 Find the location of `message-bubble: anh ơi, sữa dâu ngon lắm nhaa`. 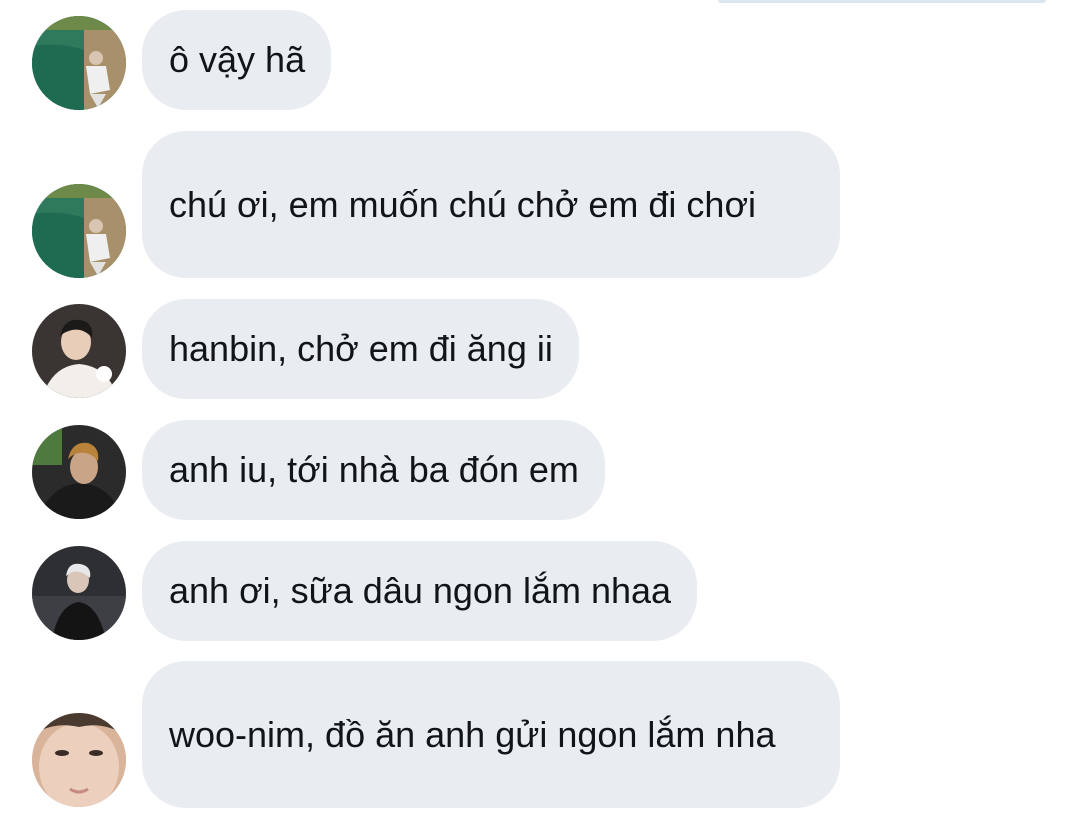

message-bubble: anh ơi, sữa dâu ngon lắm nhaa is located at coordinates (420, 591).